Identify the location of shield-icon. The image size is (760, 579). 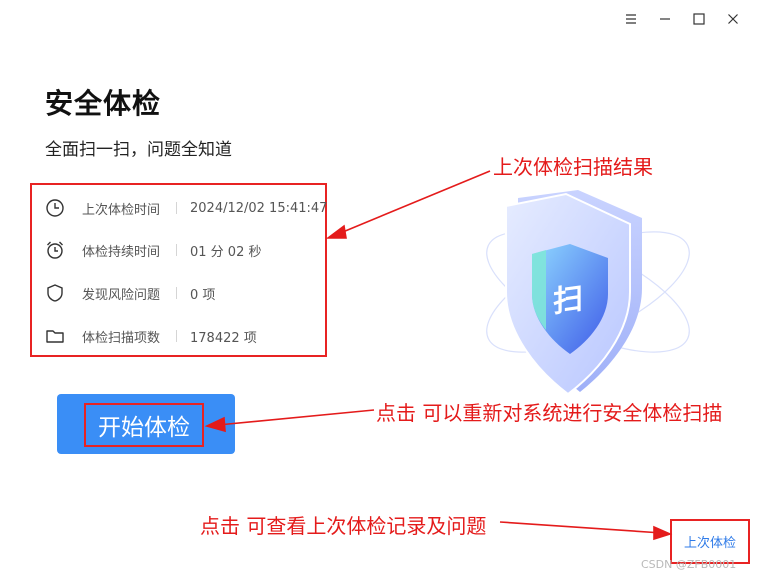
(55, 293).